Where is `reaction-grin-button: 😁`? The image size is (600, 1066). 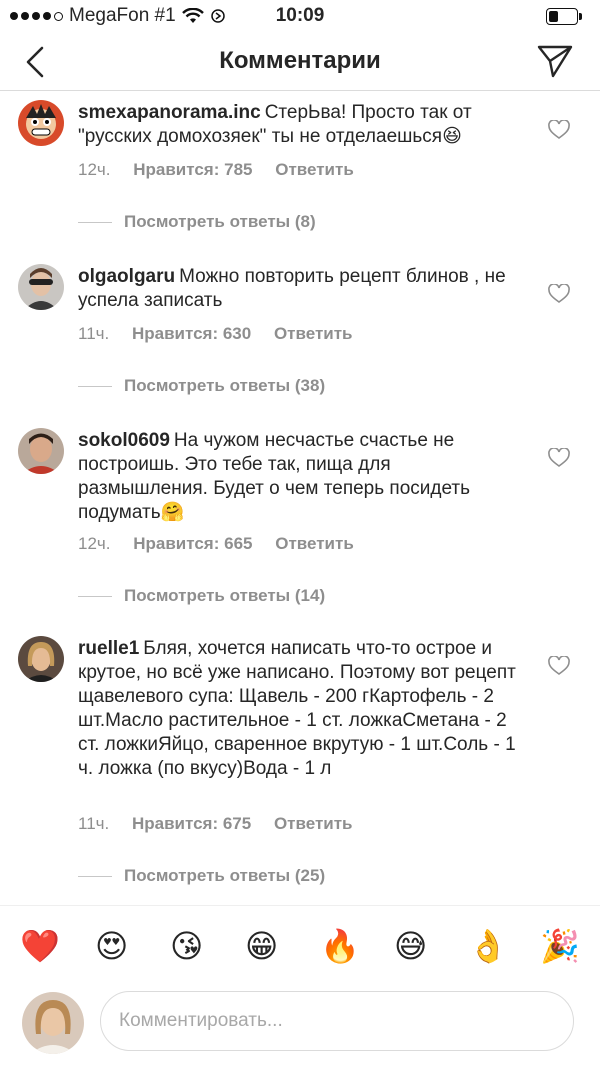 reaction-grin-button: 😁 is located at coordinates (261, 946).